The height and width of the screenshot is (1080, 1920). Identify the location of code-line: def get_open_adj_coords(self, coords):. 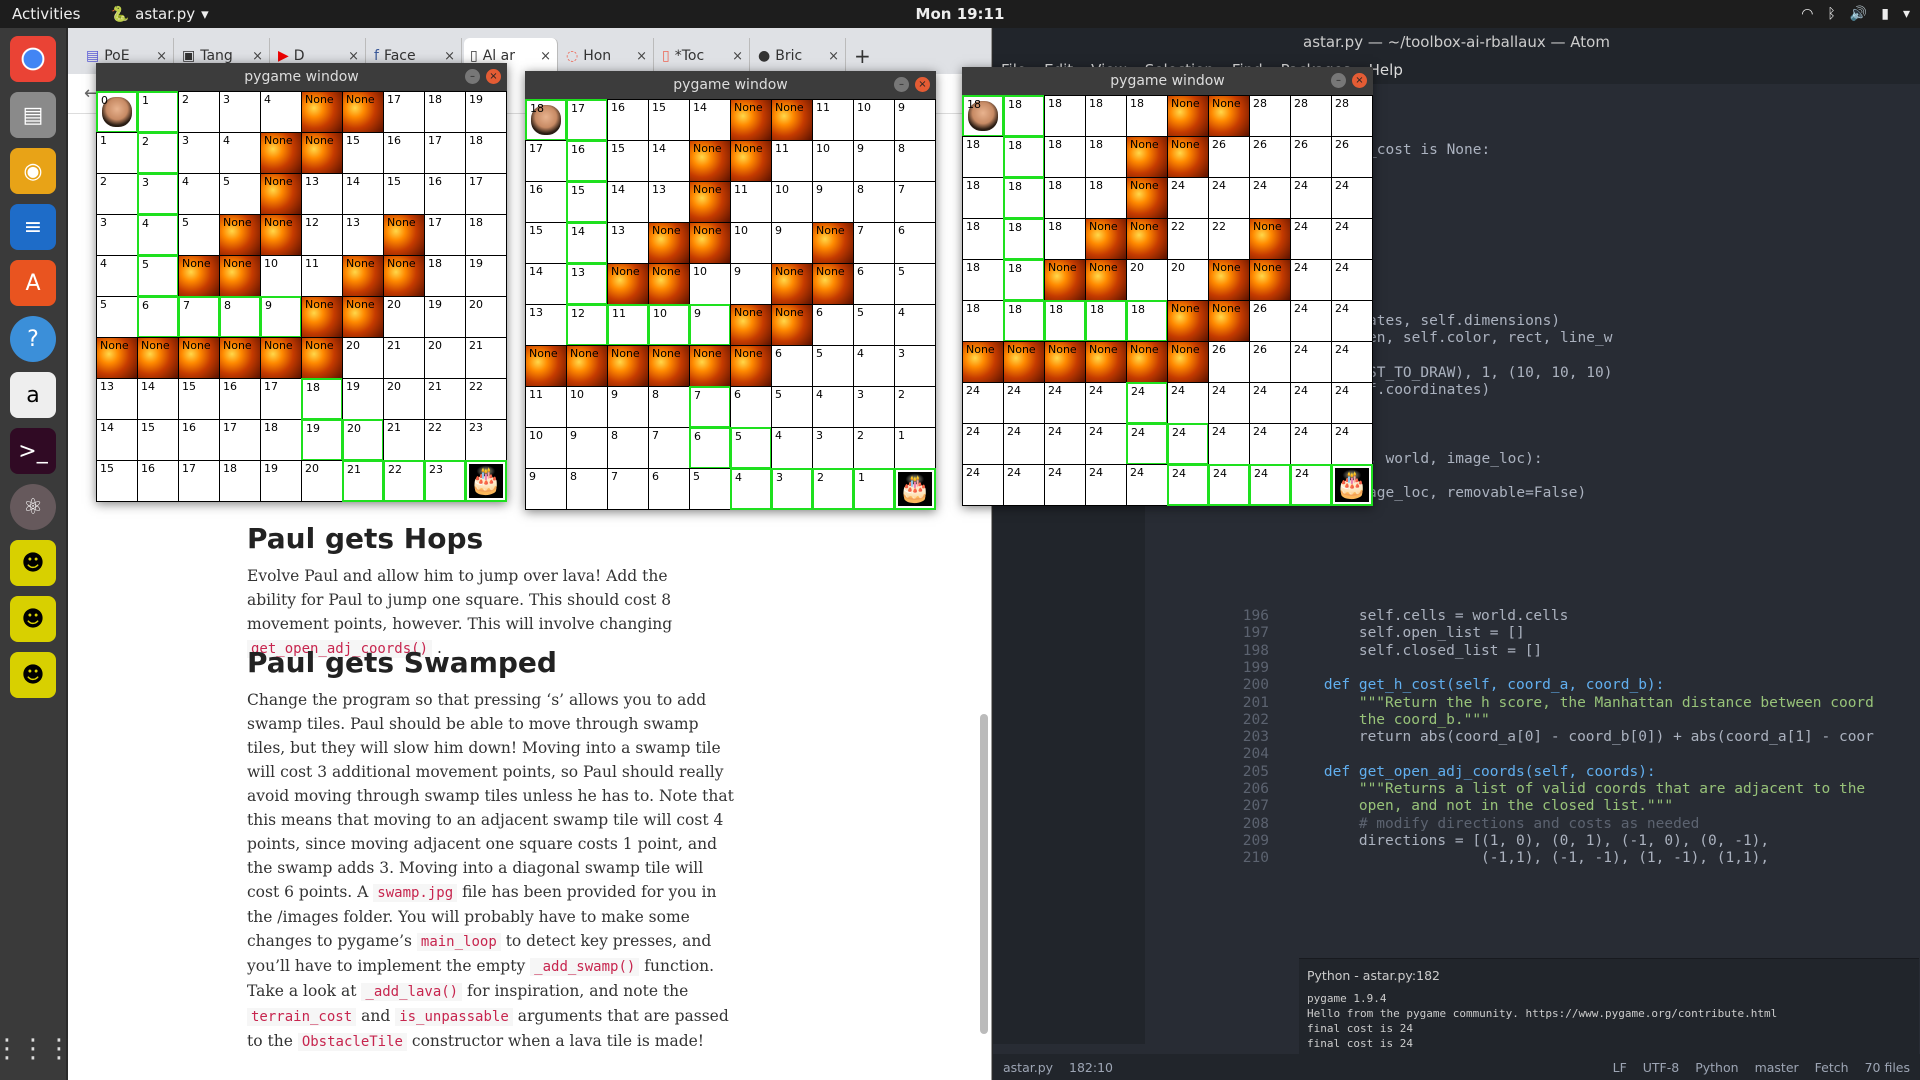
(1472, 772).